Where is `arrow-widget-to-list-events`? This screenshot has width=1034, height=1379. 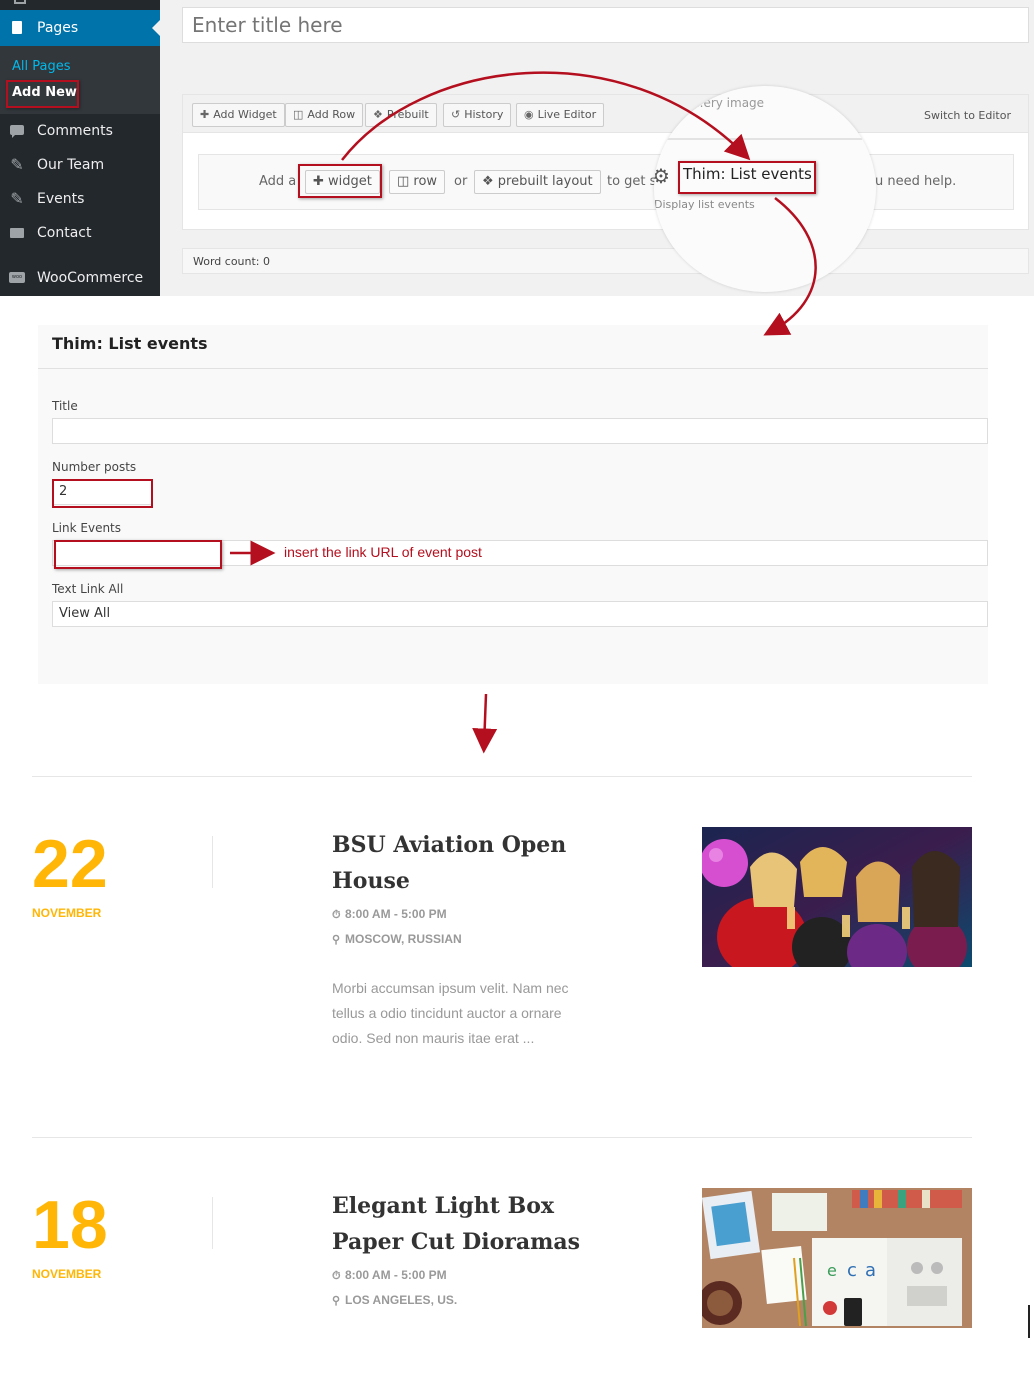 arrow-widget-to-list-events is located at coordinates (546, 116).